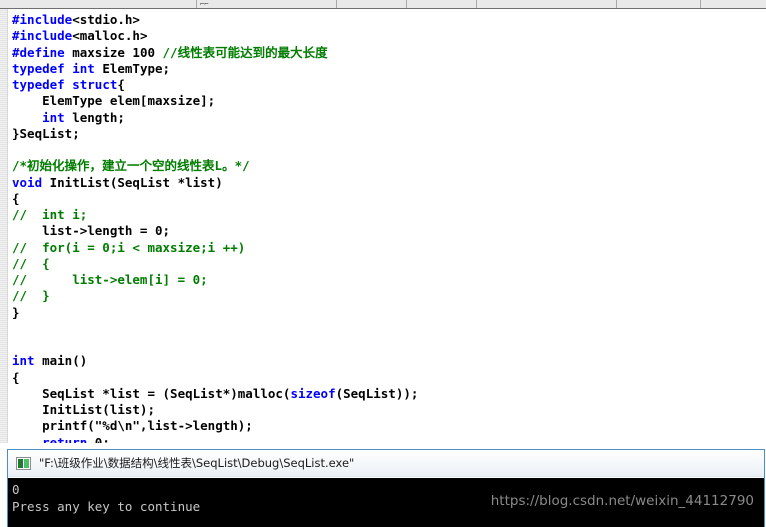 The width and height of the screenshot is (766, 527). What do you see at coordinates (215, 231) in the screenshot?
I see `code-line: list->length = 0;` at bounding box center [215, 231].